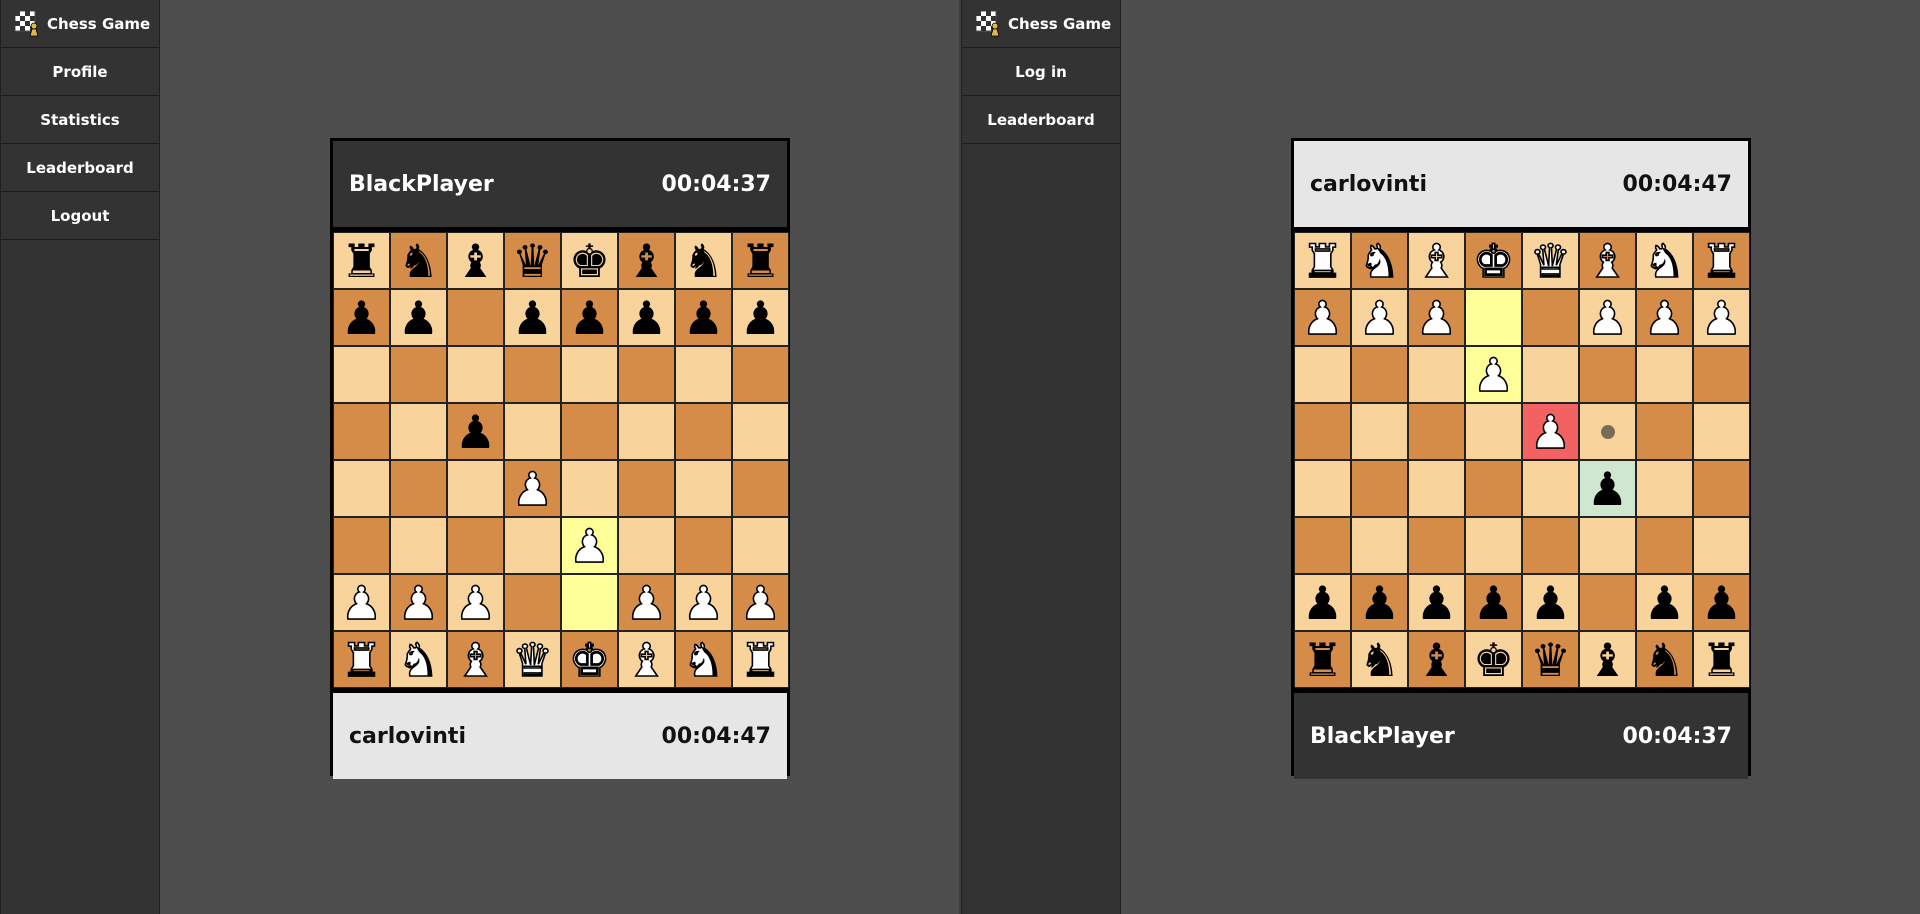  I want to click on white-queen-icon: ♛, so click(532, 660).